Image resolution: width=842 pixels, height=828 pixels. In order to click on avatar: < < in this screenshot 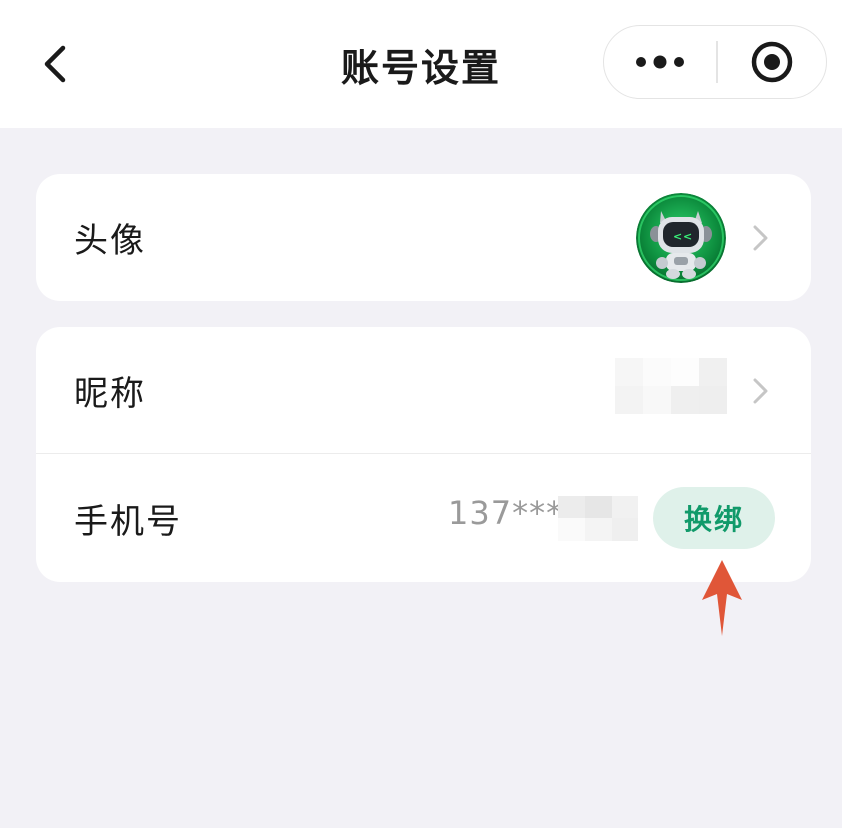, I will do `click(681, 238)`.